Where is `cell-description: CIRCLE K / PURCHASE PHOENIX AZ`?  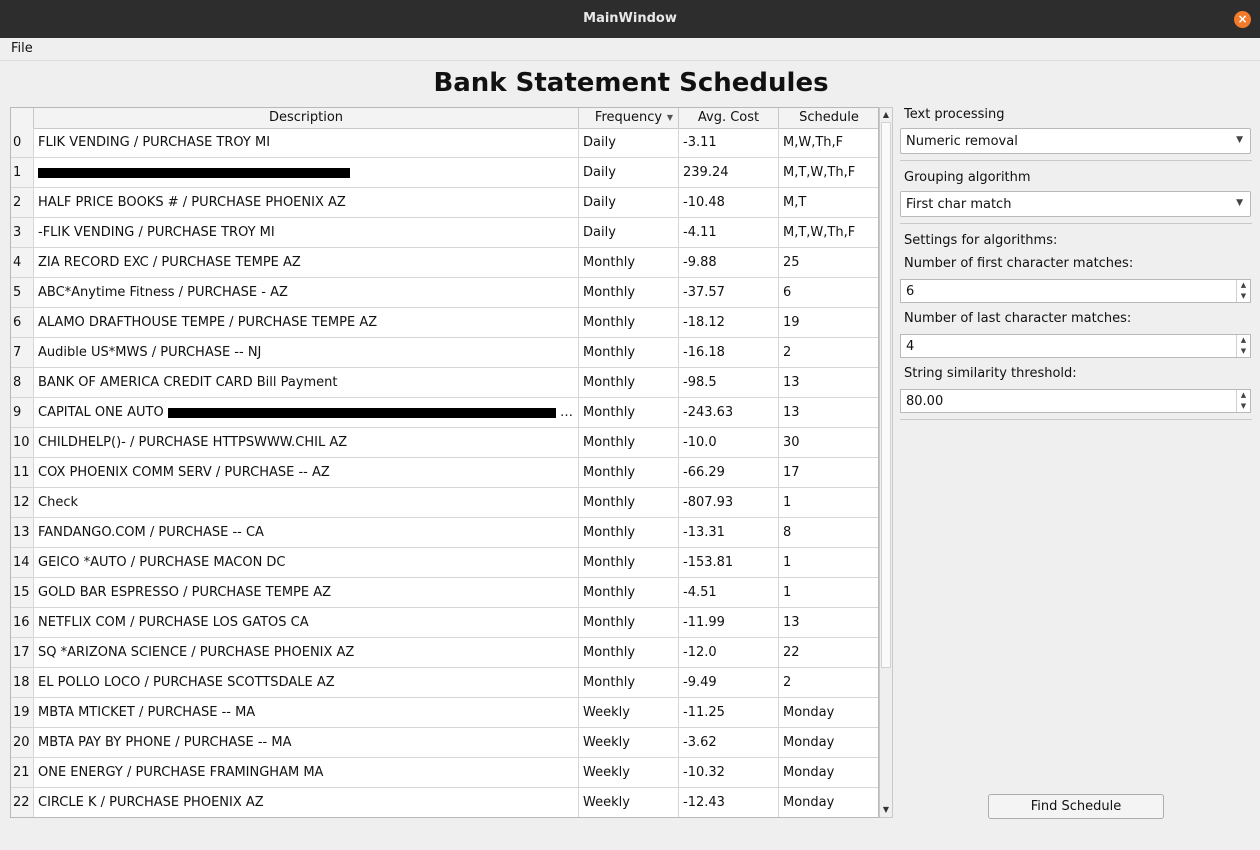 cell-description: CIRCLE K / PURCHASE PHOENIX AZ is located at coordinates (306, 802).